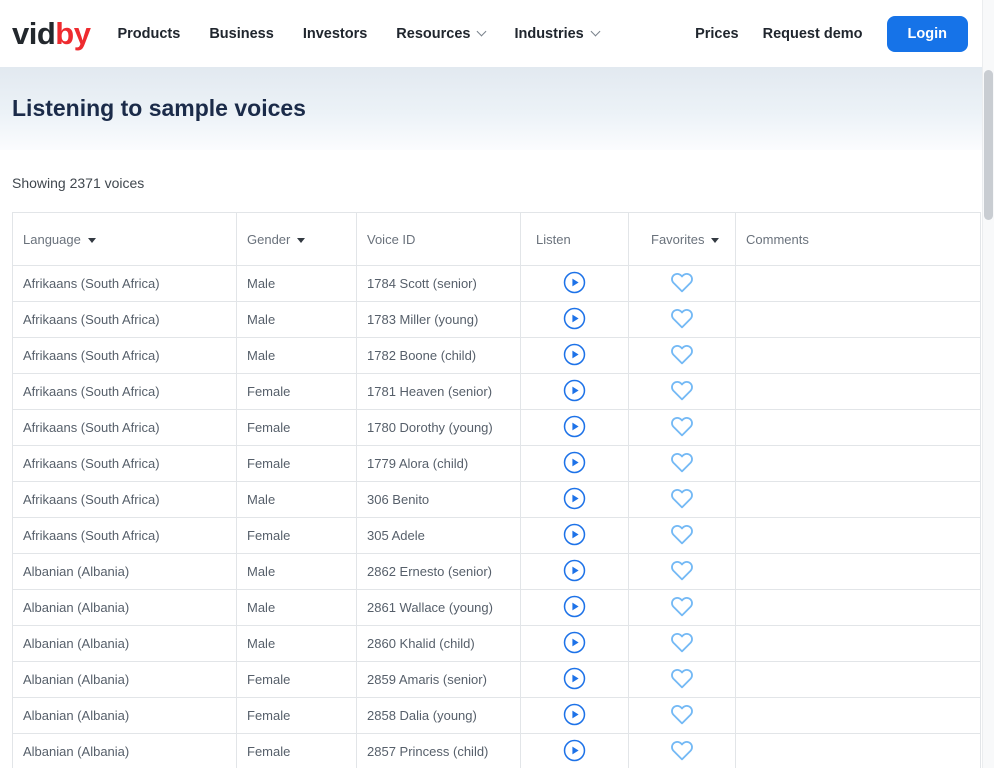  I want to click on col-header-label: Listen, so click(553, 239).